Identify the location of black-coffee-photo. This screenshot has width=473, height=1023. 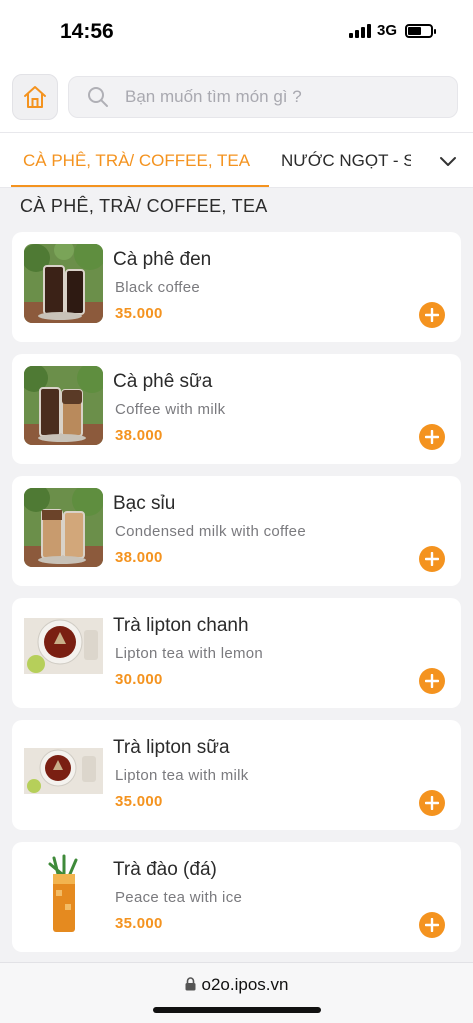
(63, 283).